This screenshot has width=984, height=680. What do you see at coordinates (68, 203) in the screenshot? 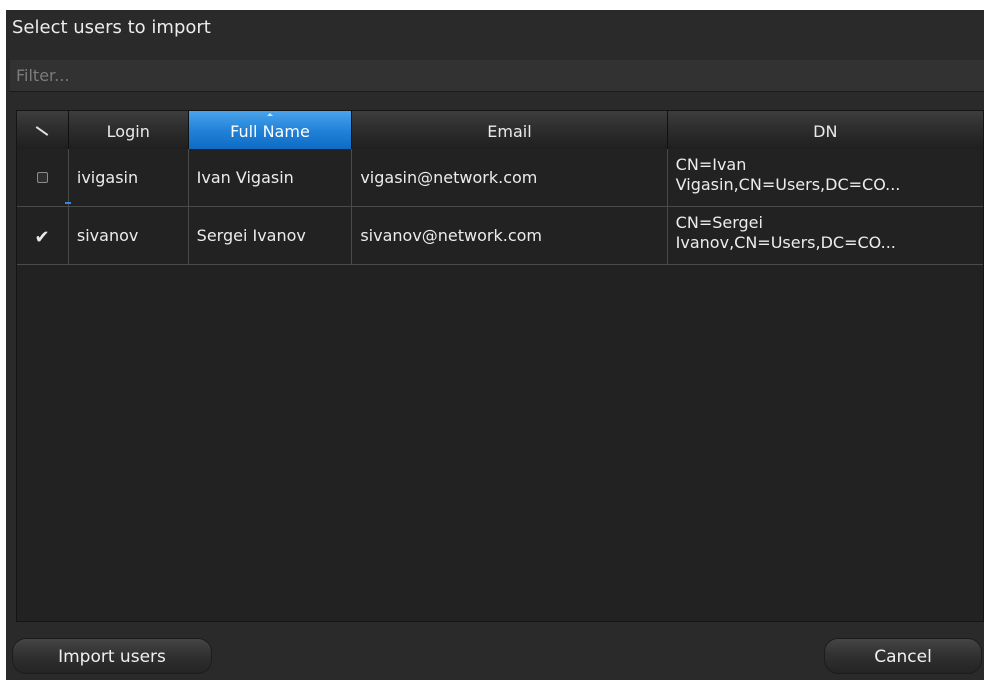
I see `focus-indicator` at bounding box center [68, 203].